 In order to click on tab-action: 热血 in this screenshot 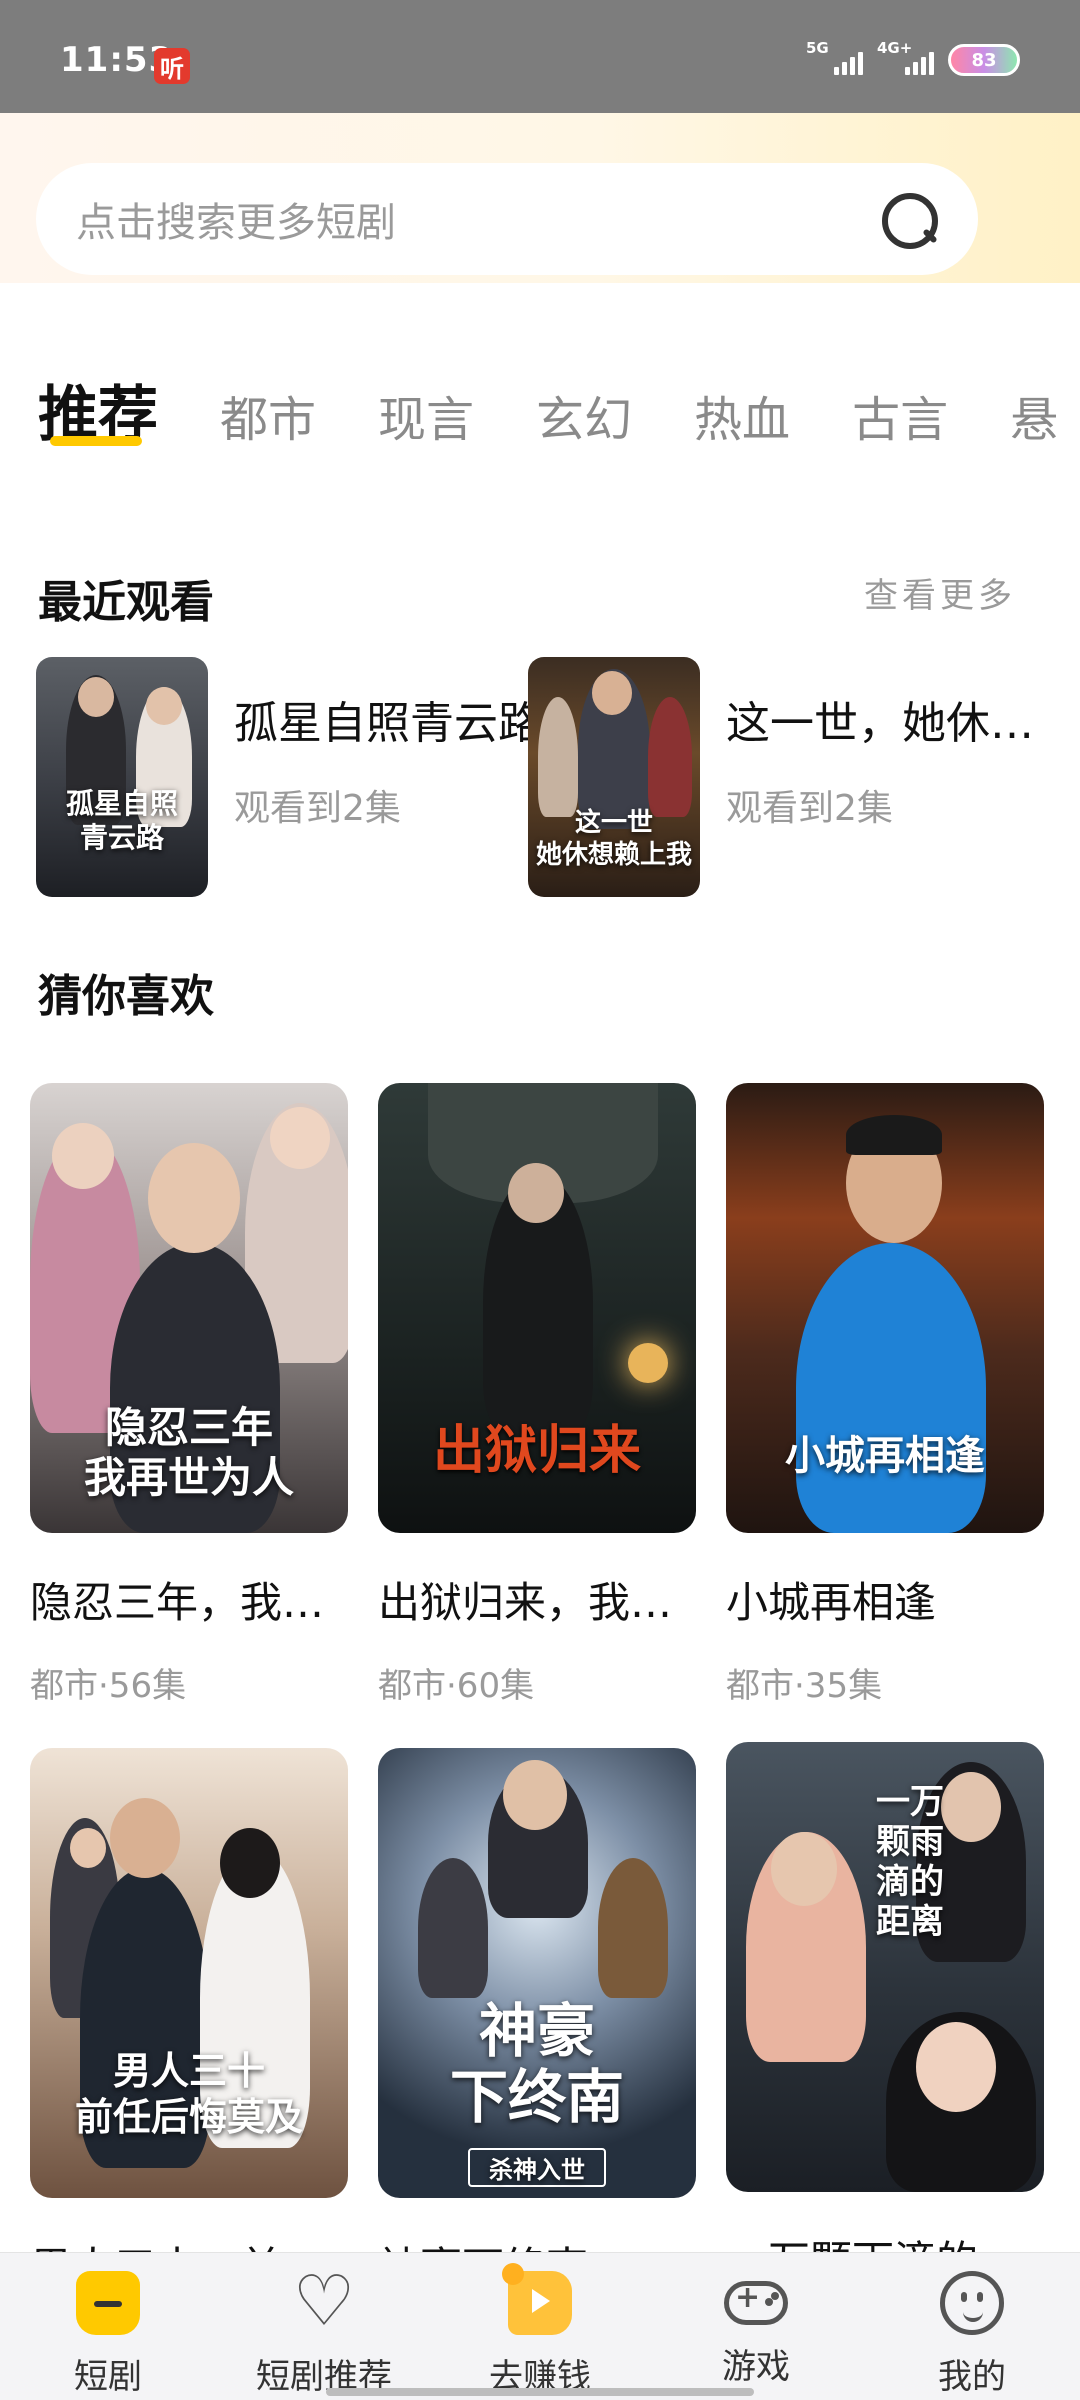, I will do `click(742, 420)`.